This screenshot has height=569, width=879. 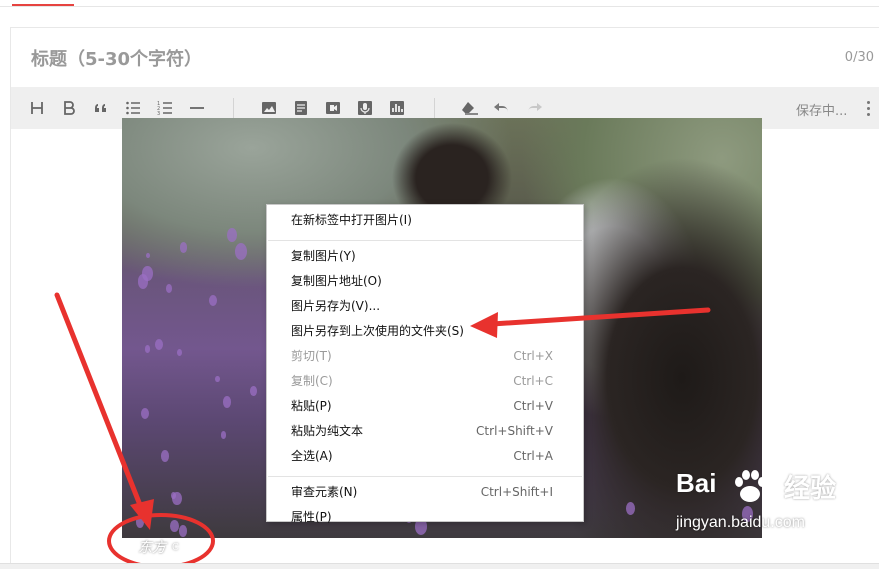 What do you see at coordinates (37, 108) in the screenshot?
I see `heading-icon` at bounding box center [37, 108].